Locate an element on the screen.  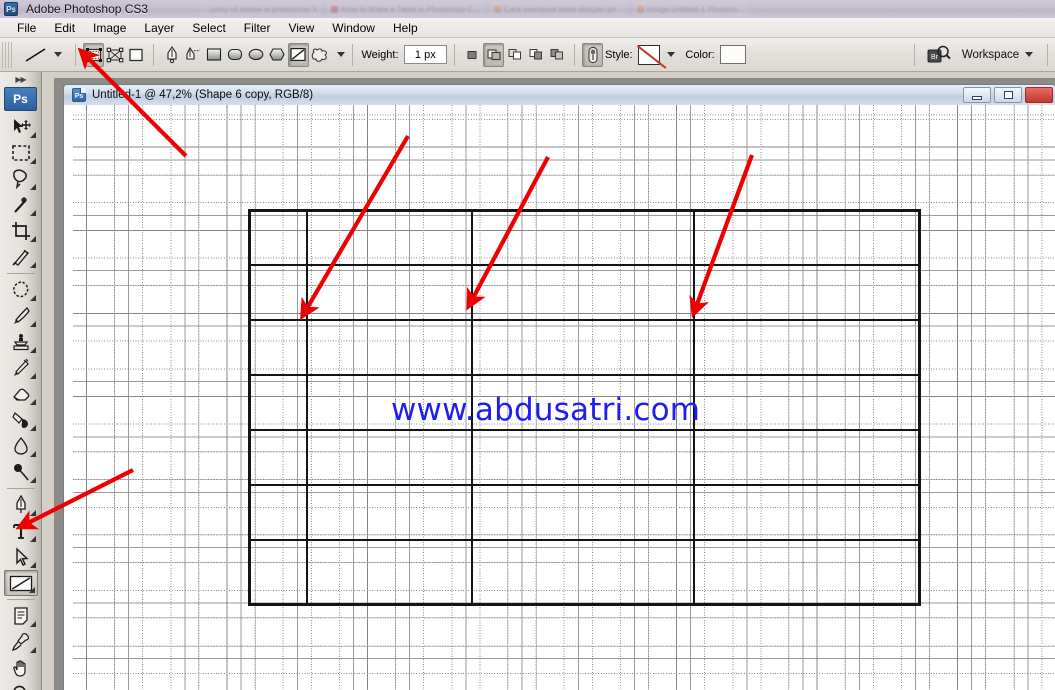
tool-preset-picker is located at coordinates (41, 55).